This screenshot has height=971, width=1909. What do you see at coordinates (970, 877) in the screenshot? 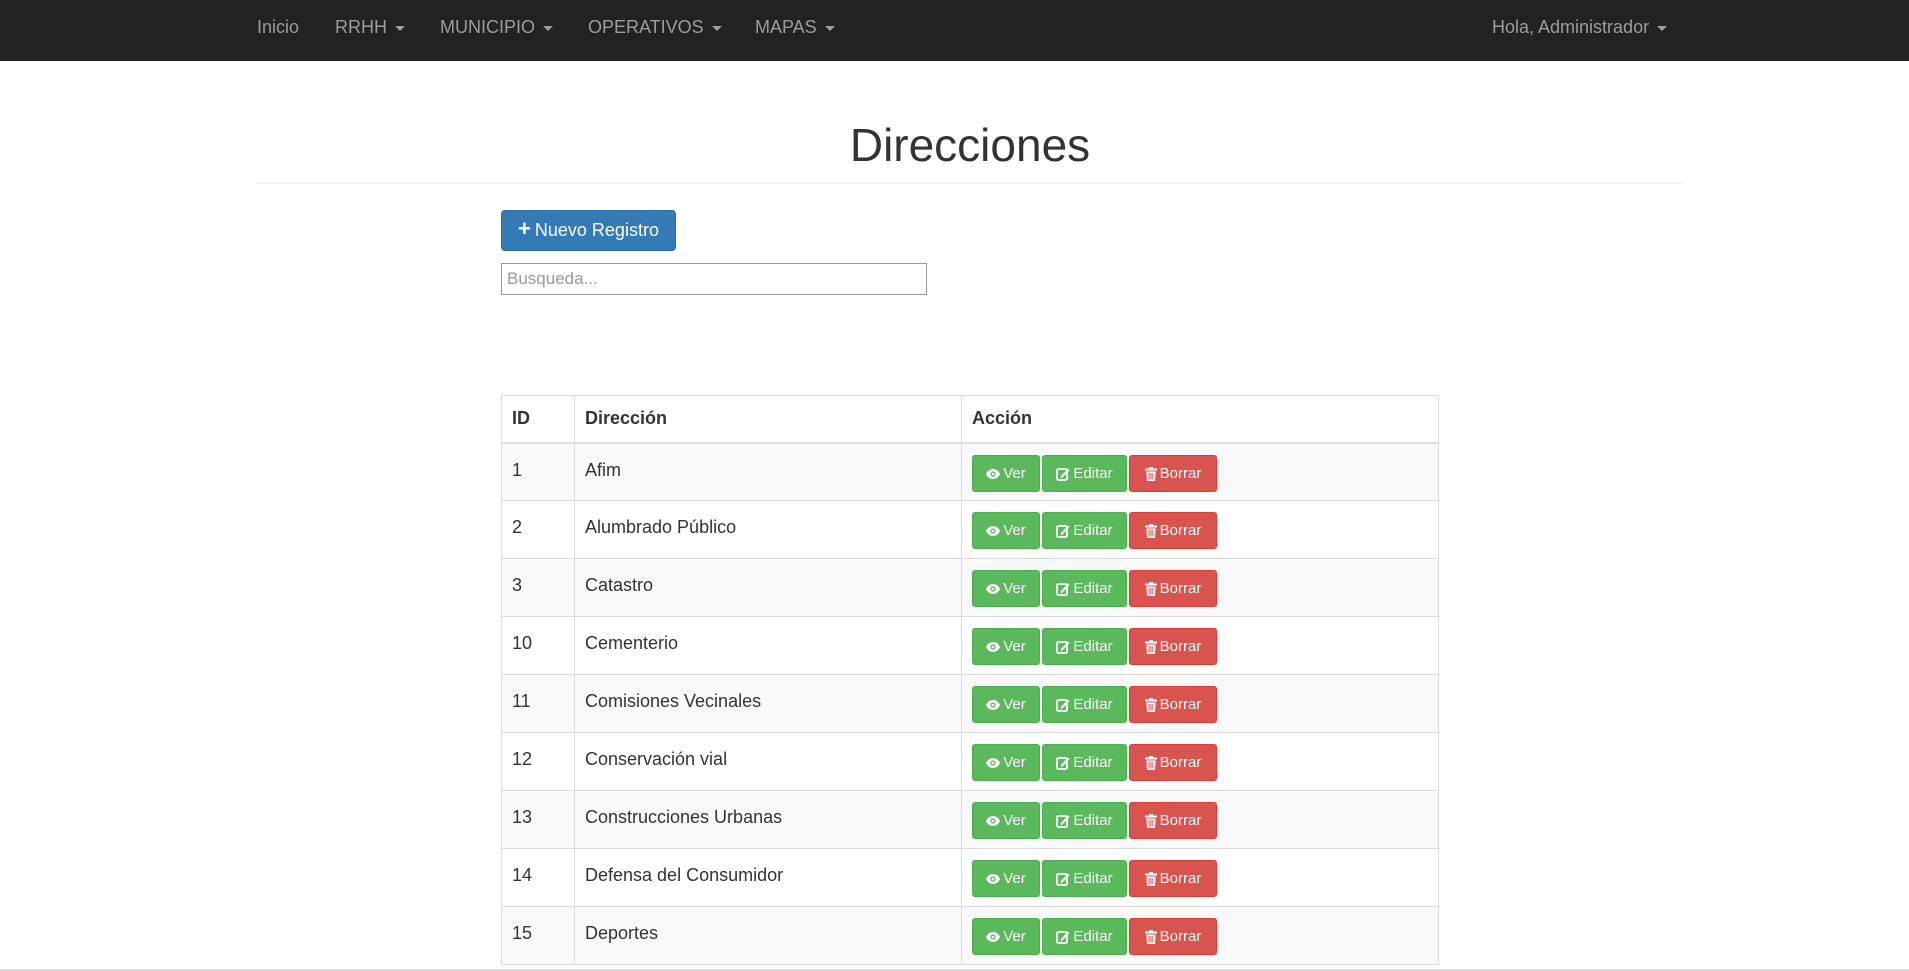
I see `table-row: 14 Defensa del Consumidor Ver Editar Borrar` at bounding box center [970, 877].